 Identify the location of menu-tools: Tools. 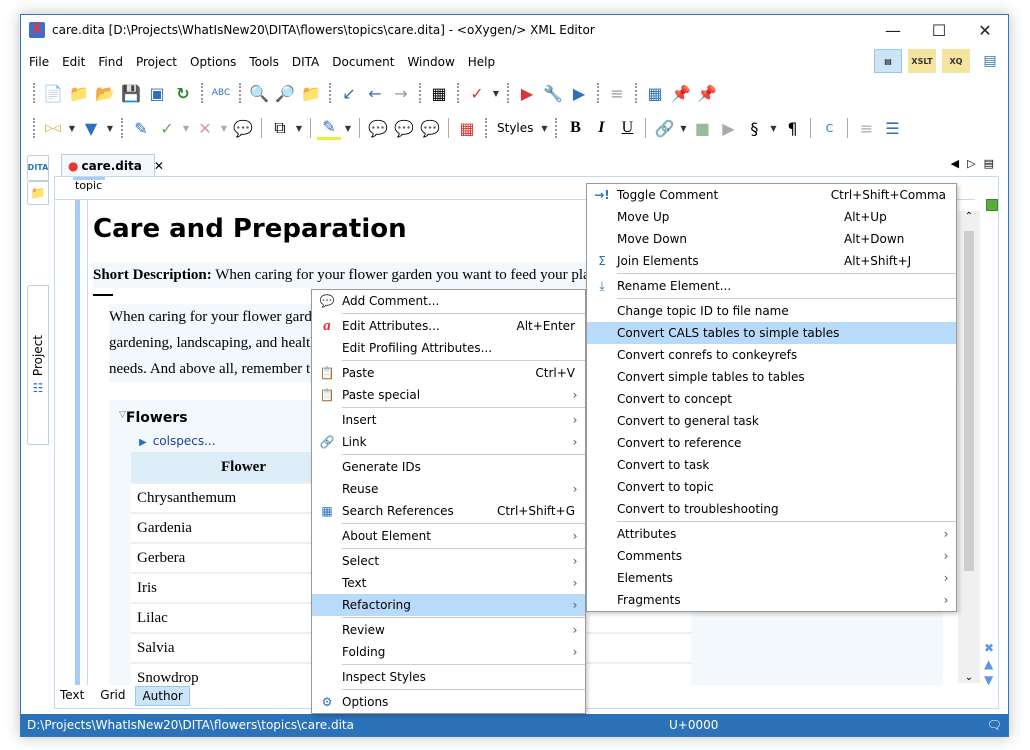
(264, 62).